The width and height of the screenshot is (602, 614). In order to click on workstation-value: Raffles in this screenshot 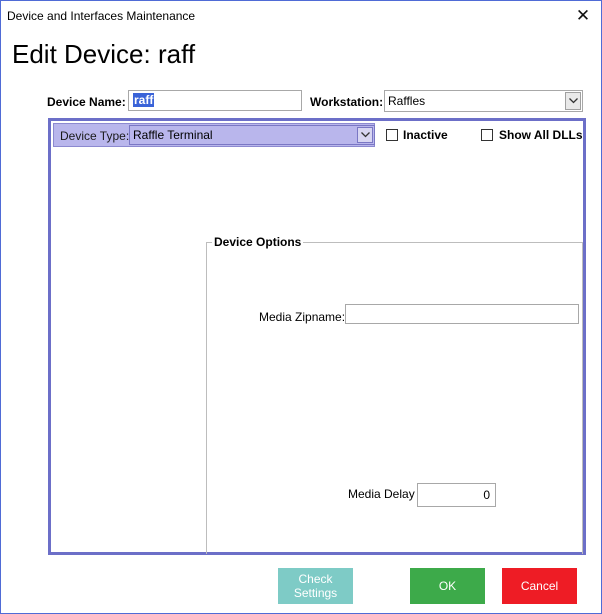, I will do `click(407, 101)`.